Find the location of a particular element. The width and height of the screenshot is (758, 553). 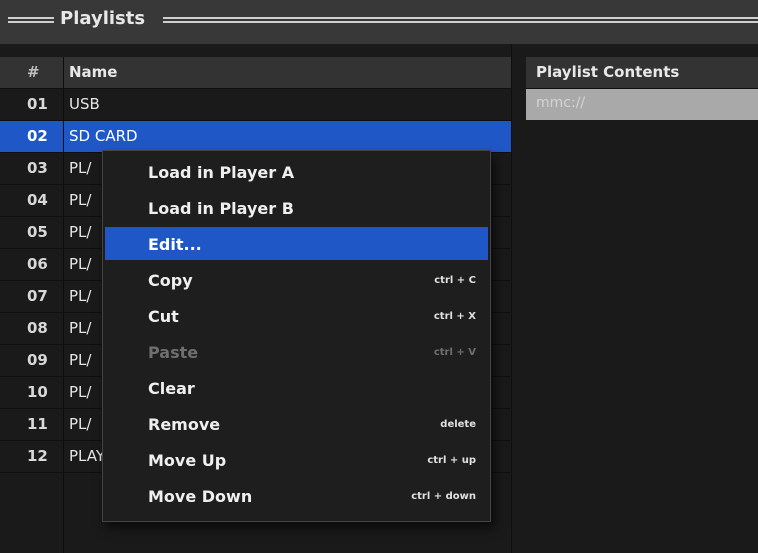

menu-item-shortcut: ctrl + X is located at coordinates (454, 316).